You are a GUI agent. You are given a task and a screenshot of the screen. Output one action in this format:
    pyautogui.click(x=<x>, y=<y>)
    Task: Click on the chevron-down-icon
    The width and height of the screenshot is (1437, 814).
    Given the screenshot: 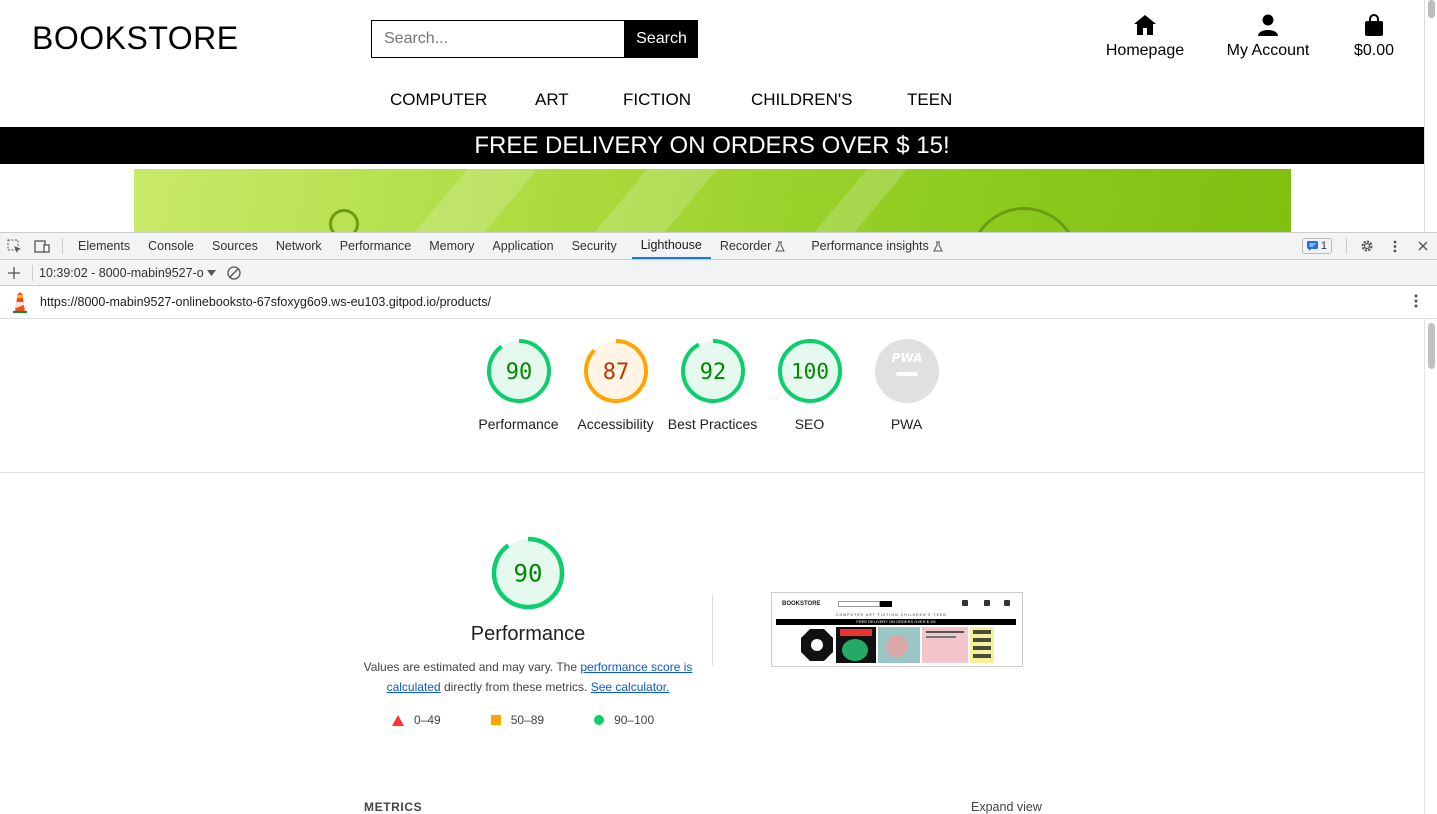 What is the action you would take?
    pyautogui.click(x=211, y=272)
    